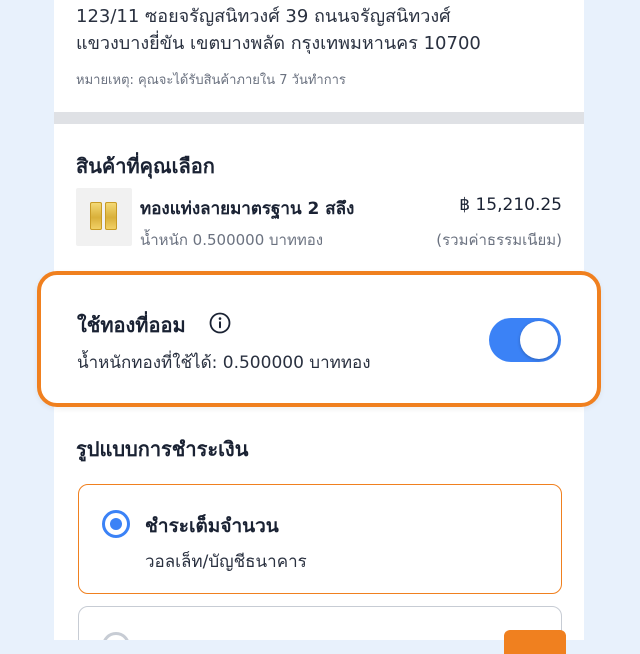  Describe the element at coordinates (131, 325) in the screenshot. I see `gold-savings-title: ใช้ทองที่ออม` at that location.